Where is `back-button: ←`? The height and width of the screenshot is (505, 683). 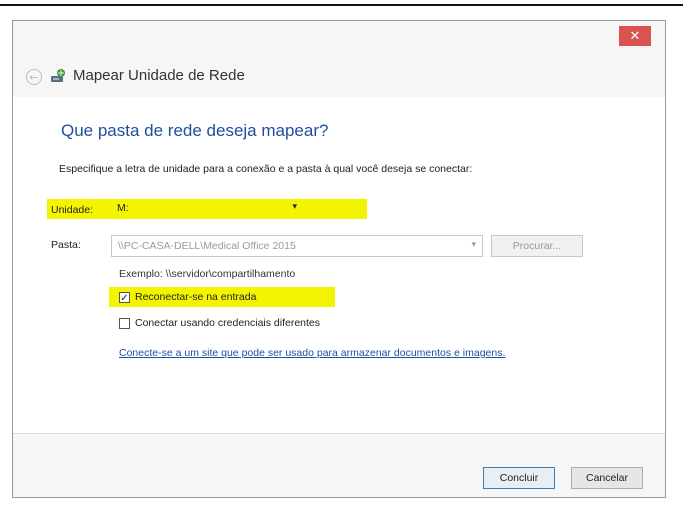 back-button: ← is located at coordinates (34, 77).